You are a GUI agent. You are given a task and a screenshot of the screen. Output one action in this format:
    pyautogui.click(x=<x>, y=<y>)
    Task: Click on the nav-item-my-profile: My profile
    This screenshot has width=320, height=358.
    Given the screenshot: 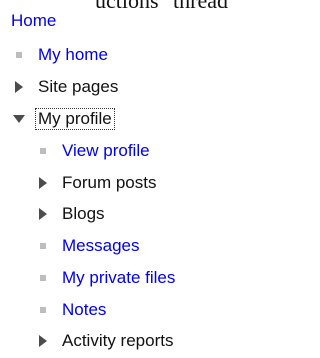 What is the action you would take?
    pyautogui.click(x=63, y=119)
    